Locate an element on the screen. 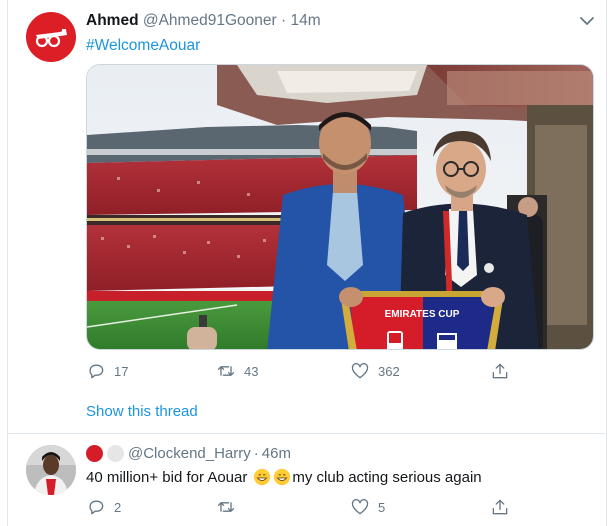  reply-text-part2: my club acting serious again is located at coordinates (387, 477).